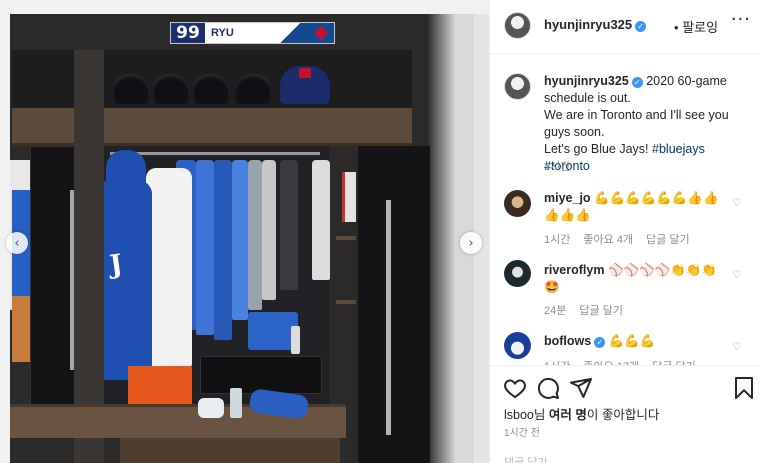 This screenshot has height=463, width=760. What do you see at coordinates (393, 304) in the screenshot?
I see `locker-right-door` at bounding box center [393, 304].